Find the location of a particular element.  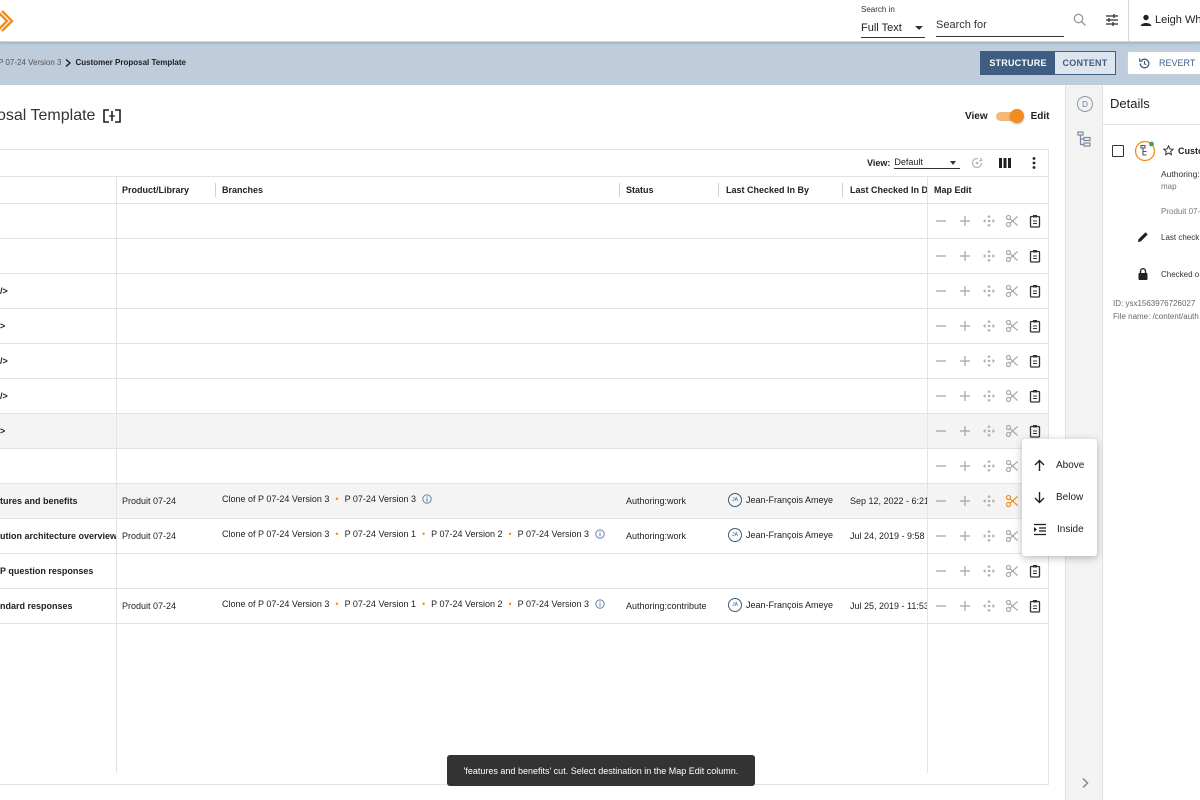

search-icon is located at coordinates (1080, 20).